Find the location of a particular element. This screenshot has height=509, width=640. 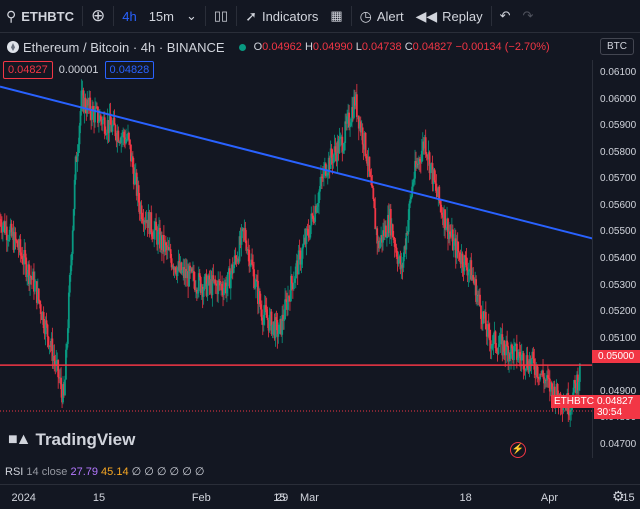

redo-icon: ↷ is located at coordinates (528, 15).